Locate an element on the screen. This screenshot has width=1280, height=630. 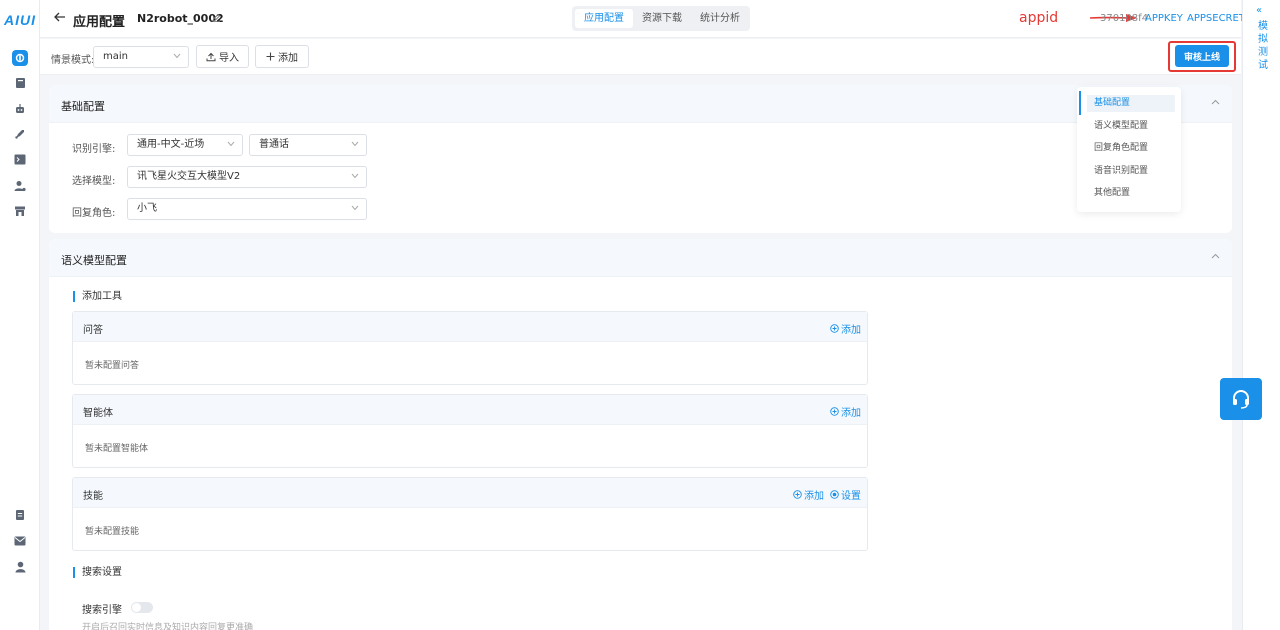
skills-tool-header: 技能 添加 设置 is located at coordinates (470, 493).